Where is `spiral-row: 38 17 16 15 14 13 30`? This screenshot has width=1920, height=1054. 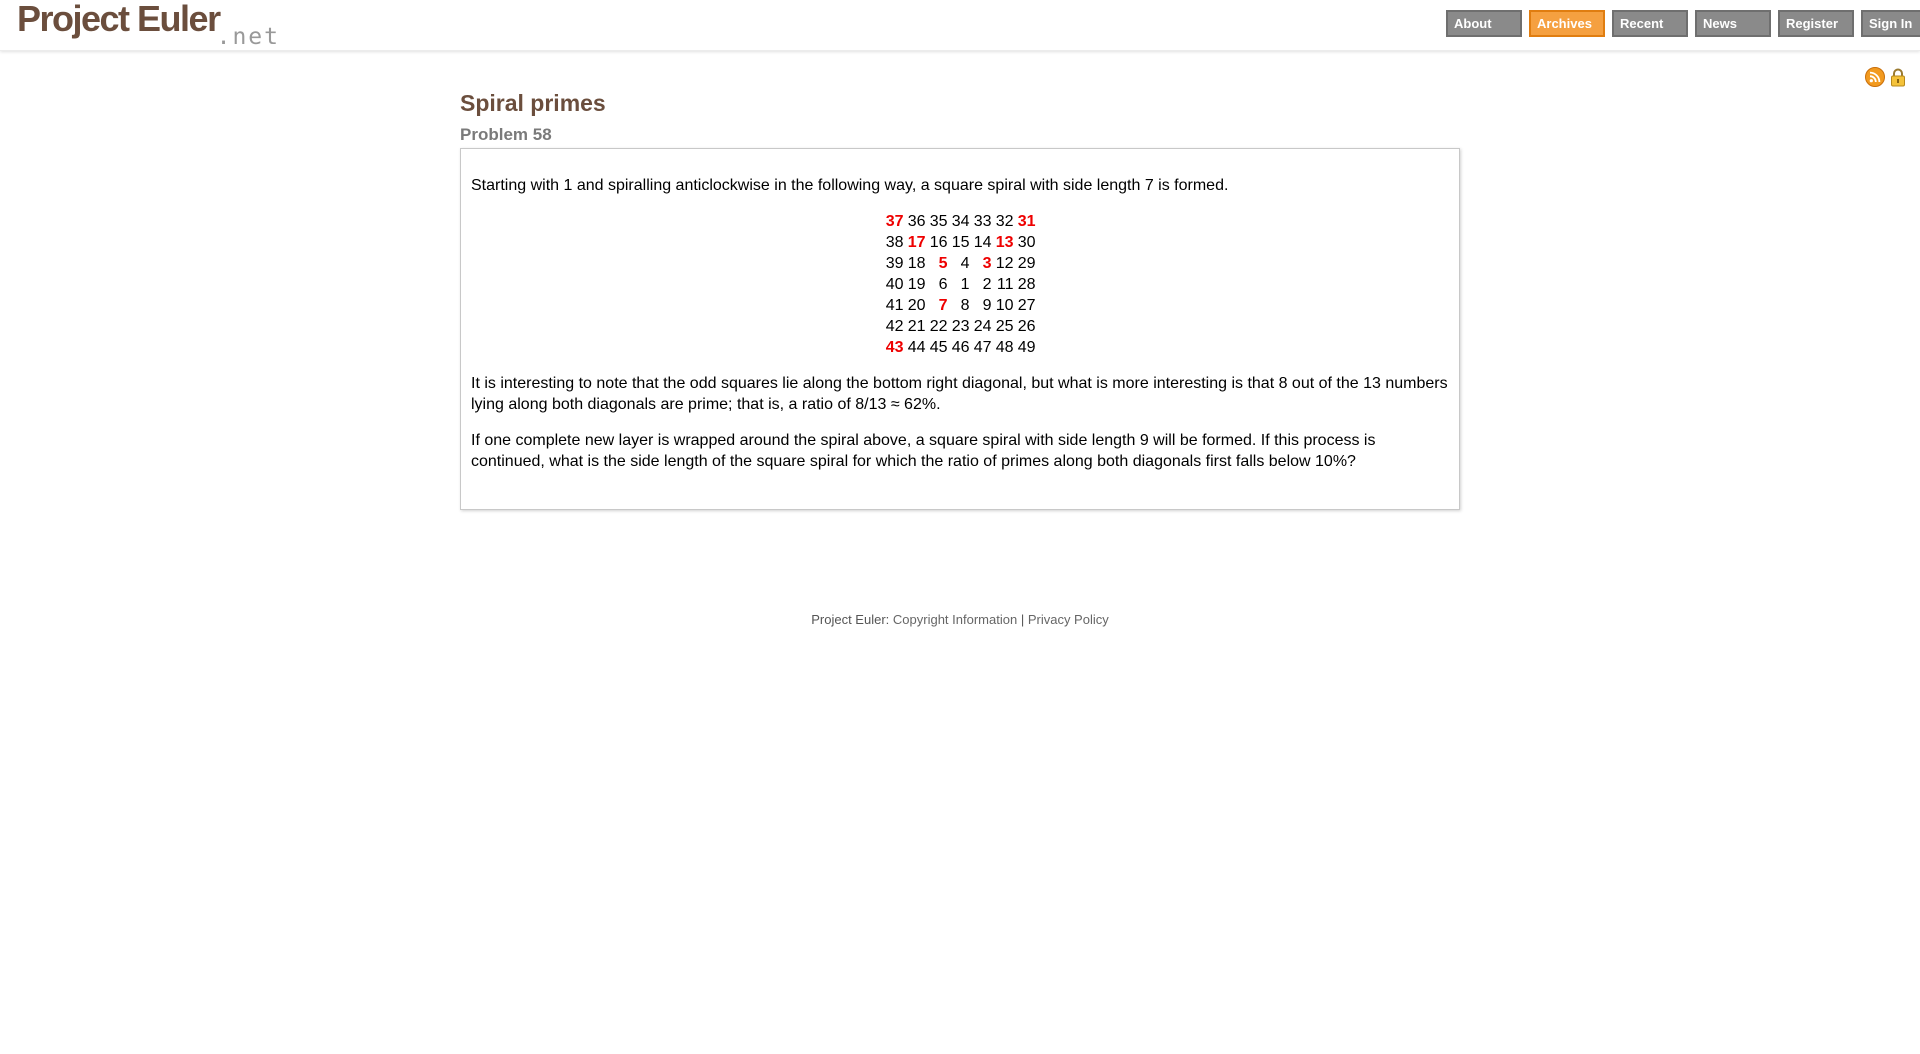 spiral-row: 38 17 16 15 14 13 30 is located at coordinates (960, 242).